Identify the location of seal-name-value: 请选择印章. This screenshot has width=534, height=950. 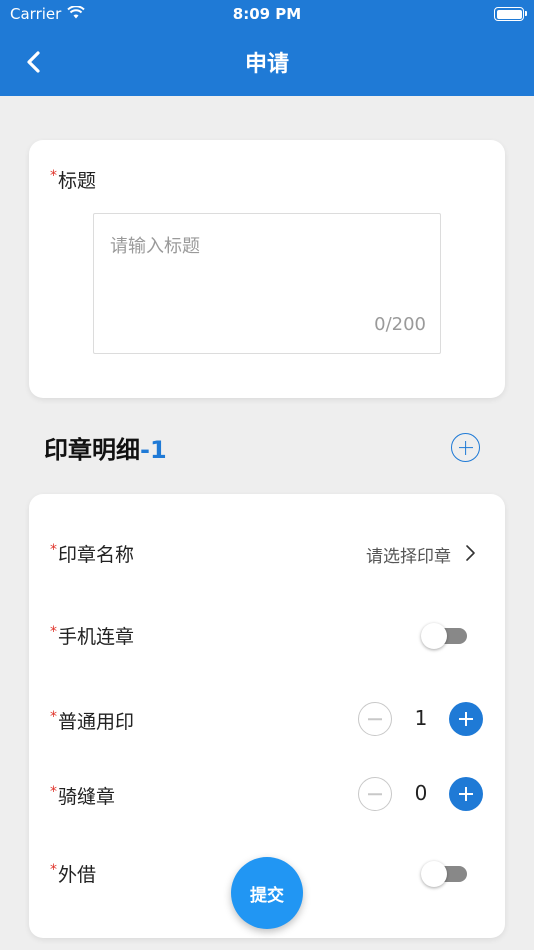
(408, 554).